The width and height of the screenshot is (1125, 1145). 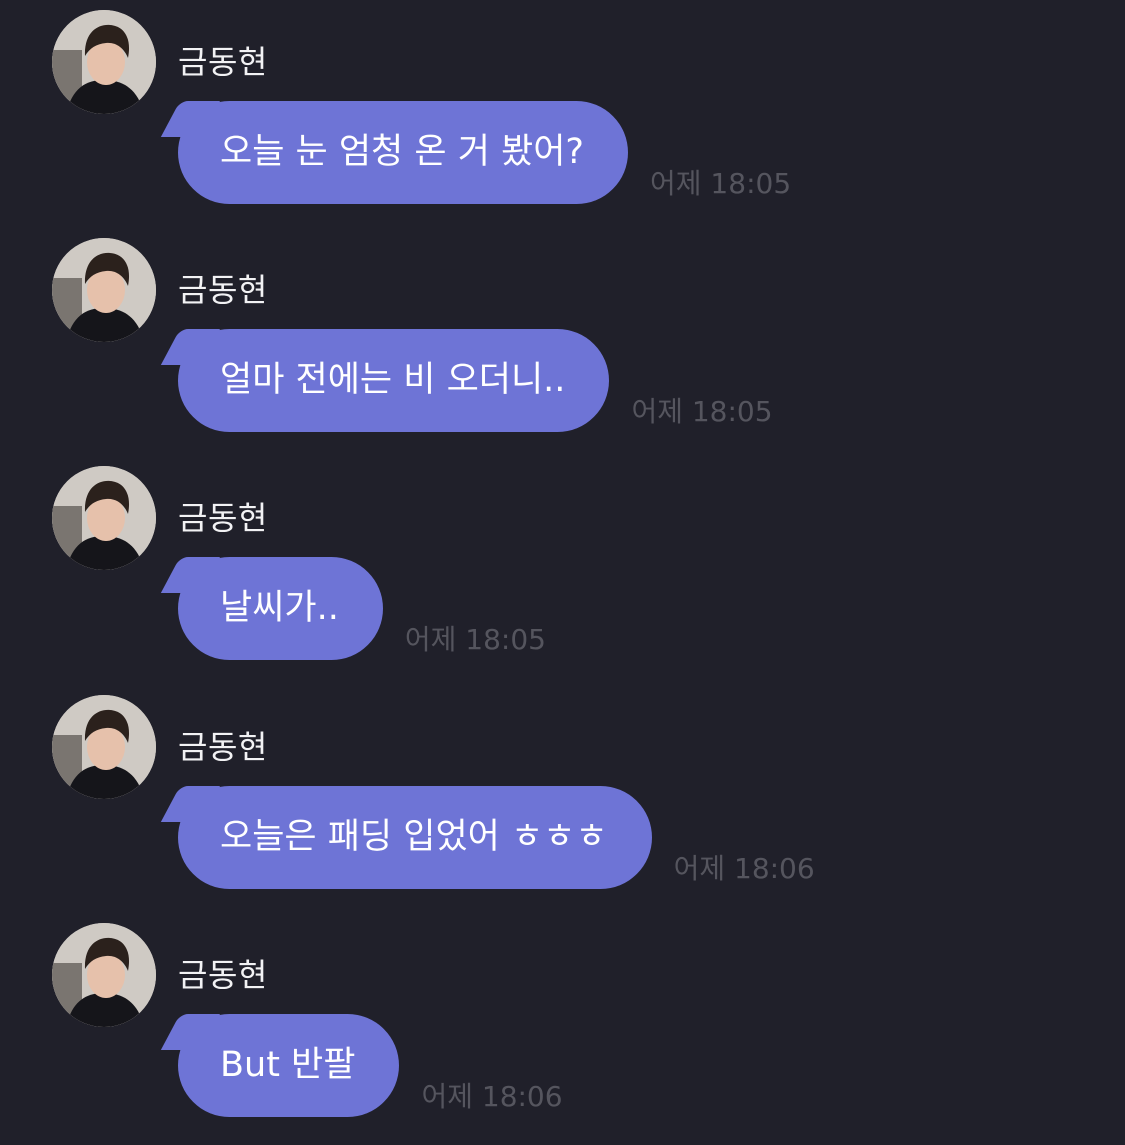 I want to click on message-bubble: 오늘은 패딩 입었어 ㅎㅎㅎ, so click(x=415, y=837).